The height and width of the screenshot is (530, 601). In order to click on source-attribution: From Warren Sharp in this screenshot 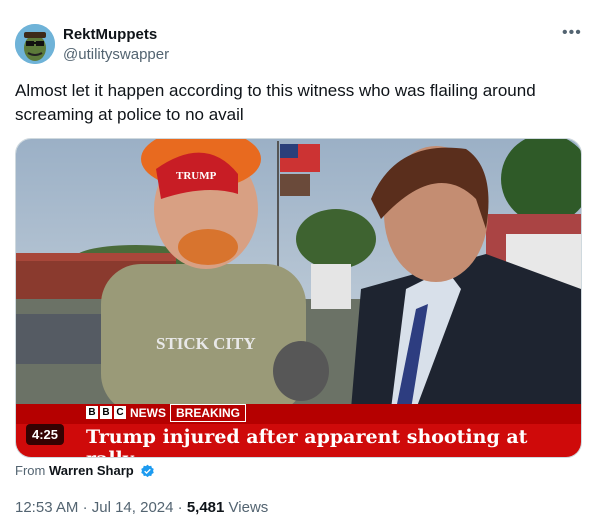, I will do `click(85, 471)`.